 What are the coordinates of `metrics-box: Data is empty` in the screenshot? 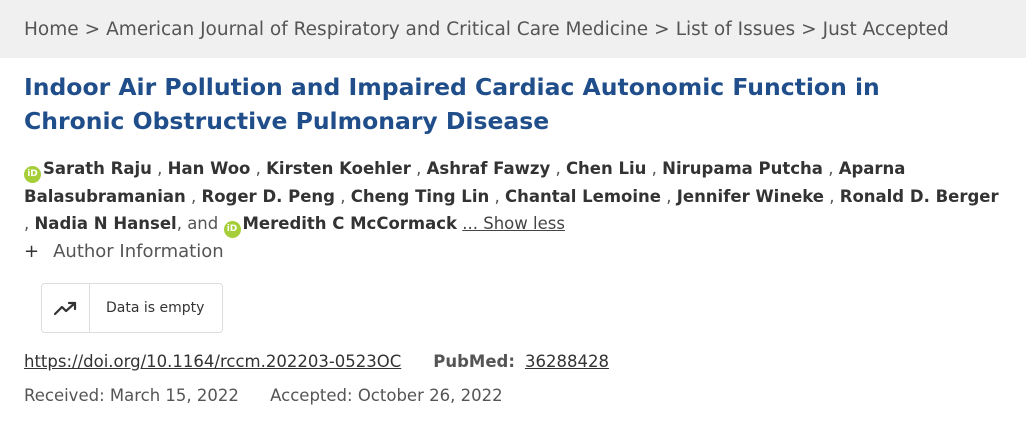 It's located at (132, 308).